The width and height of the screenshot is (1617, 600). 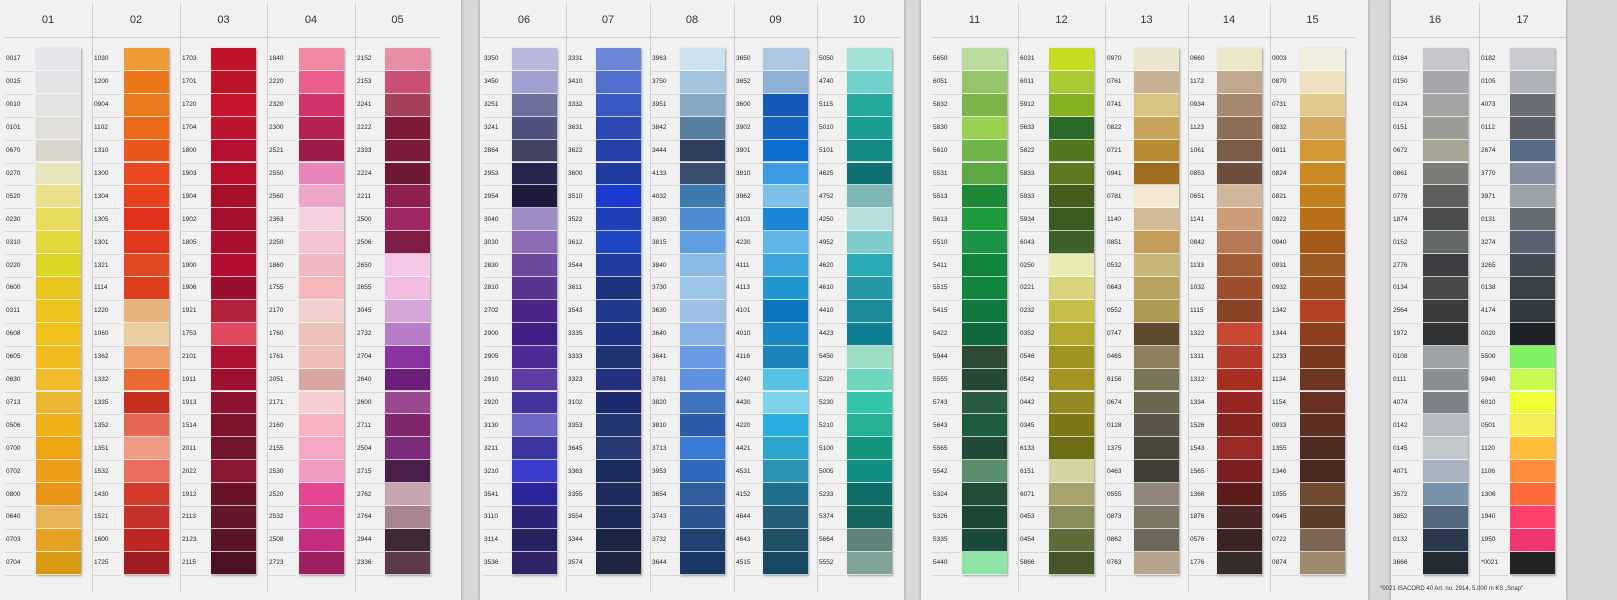 I want to click on shade-code: 0640, so click(x=13, y=517).